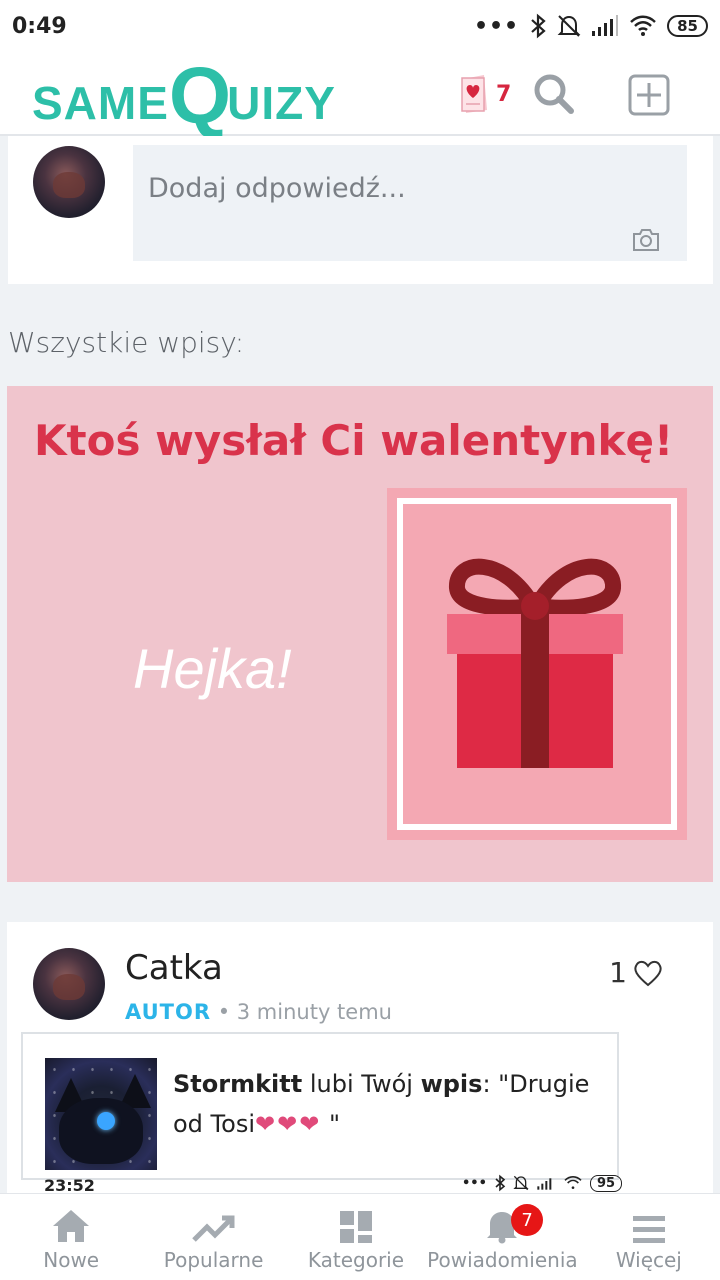 The width and height of the screenshot is (720, 1280). Describe the element at coordinates (618, 972) in the screenshot. I see `like-count: 1` at that location.